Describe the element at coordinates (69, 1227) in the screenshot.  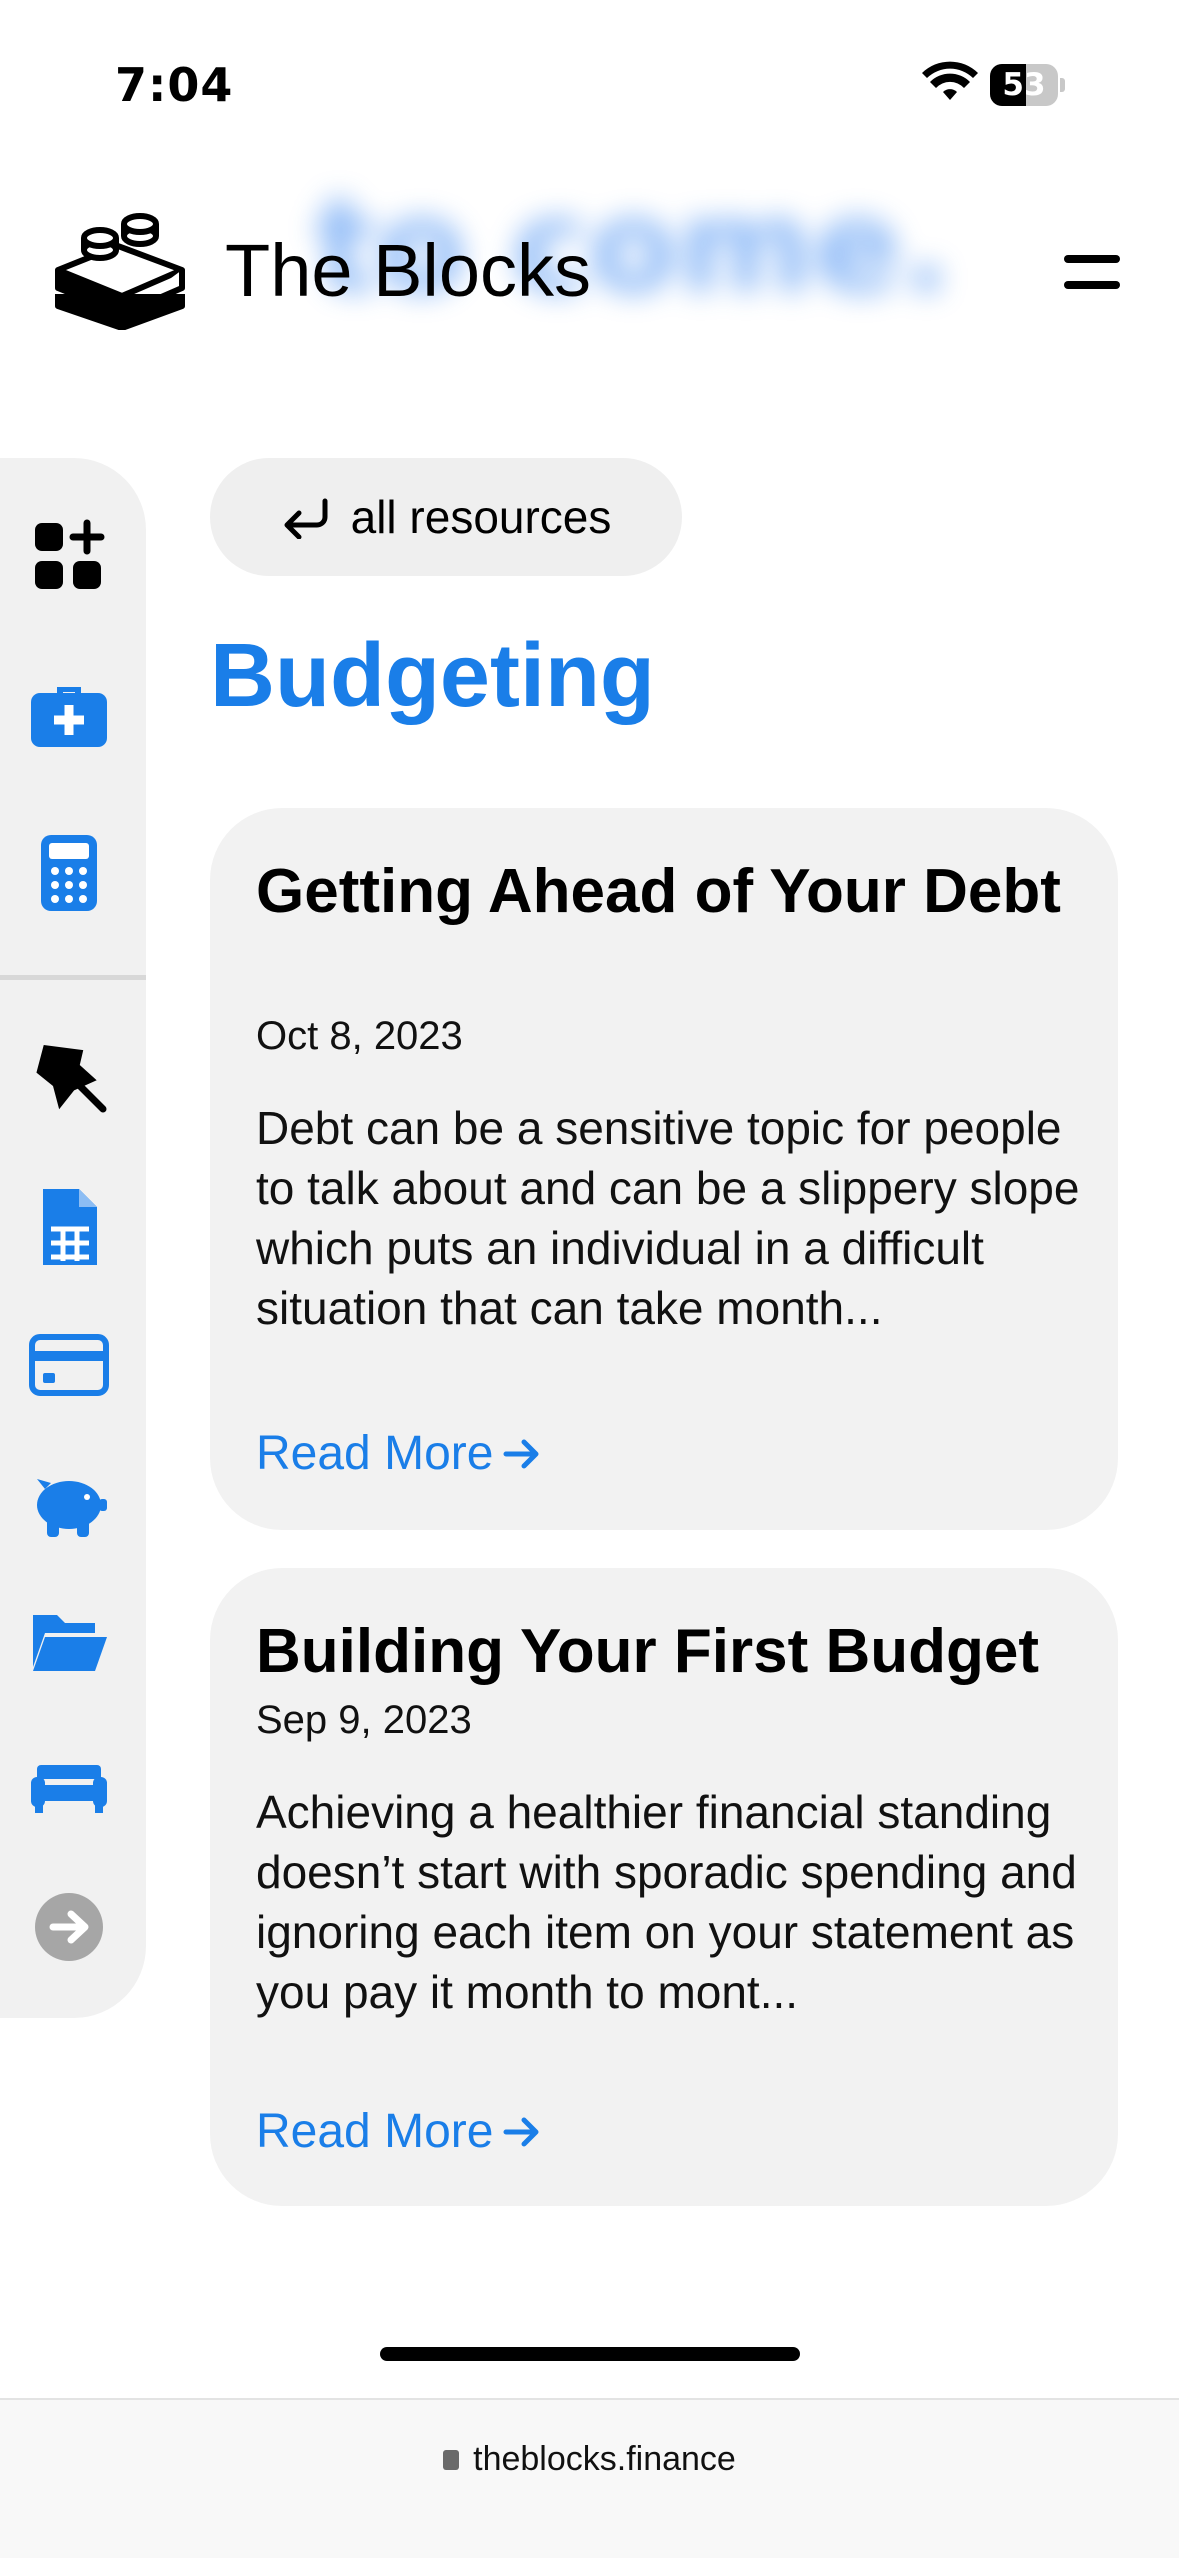
I see `spreadsheet-file-icon` at that location.